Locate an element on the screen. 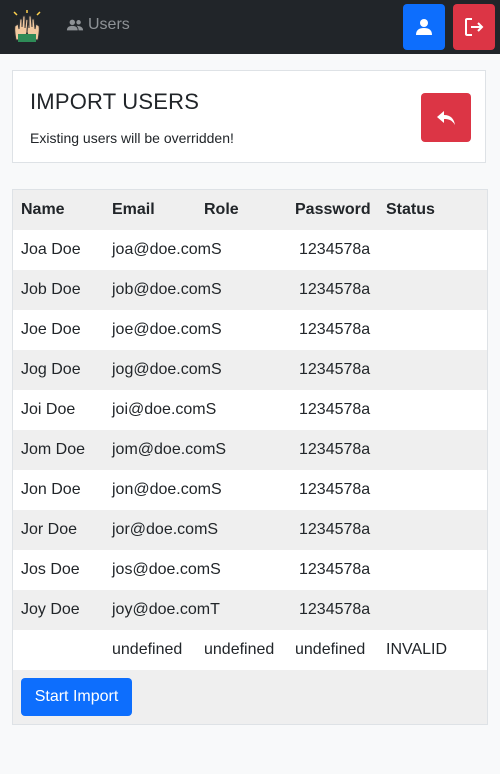 This screenshot has width=500, height=774. users-icon is located at coordinates (75, 25).